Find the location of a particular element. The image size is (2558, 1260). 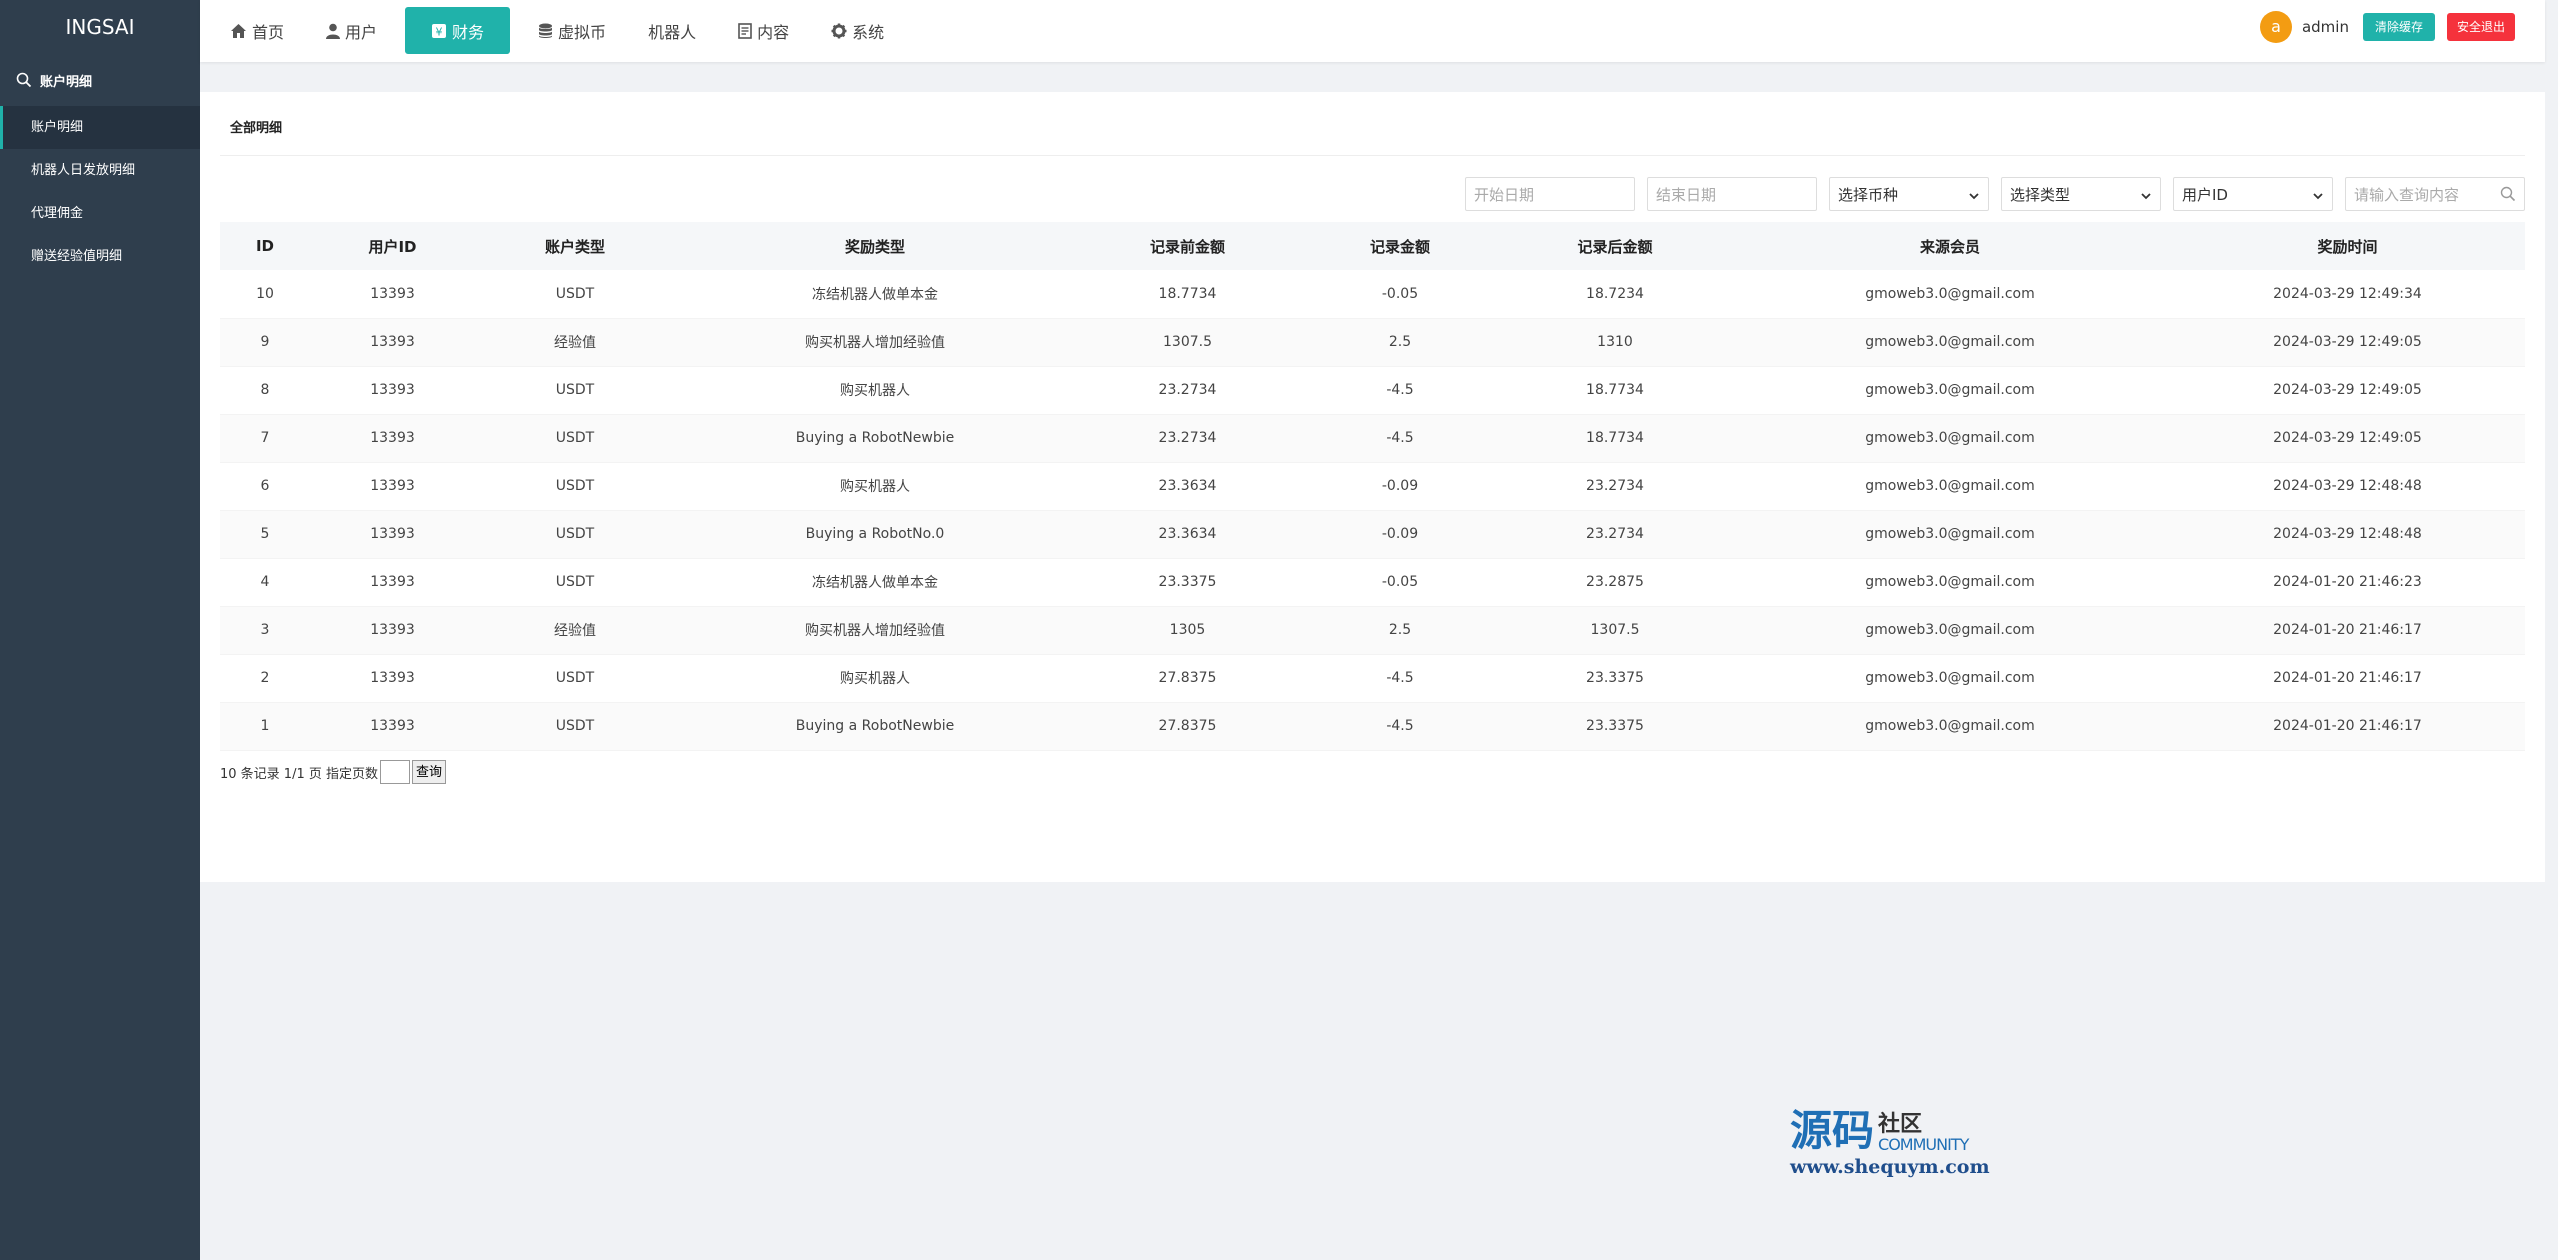

type-select-value: 选择类型 is located at coordinates (2040, 194).